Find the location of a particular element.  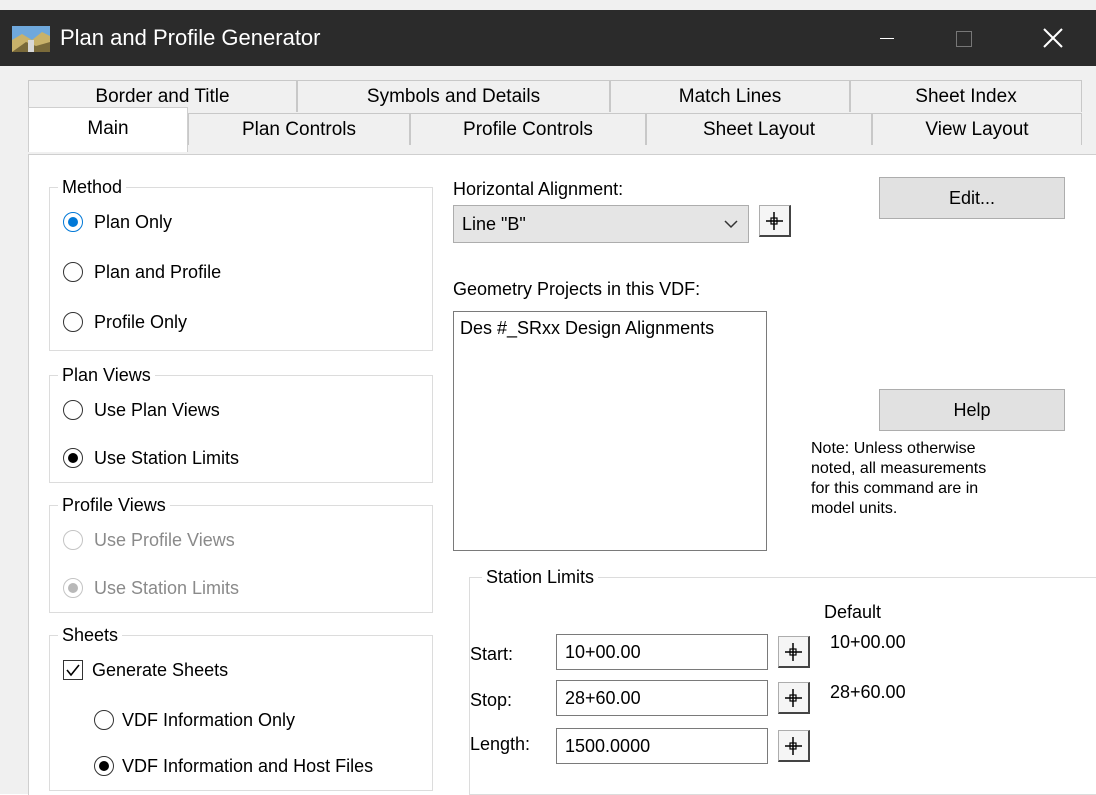

start-pick-button is located at coordinates (794, 652).